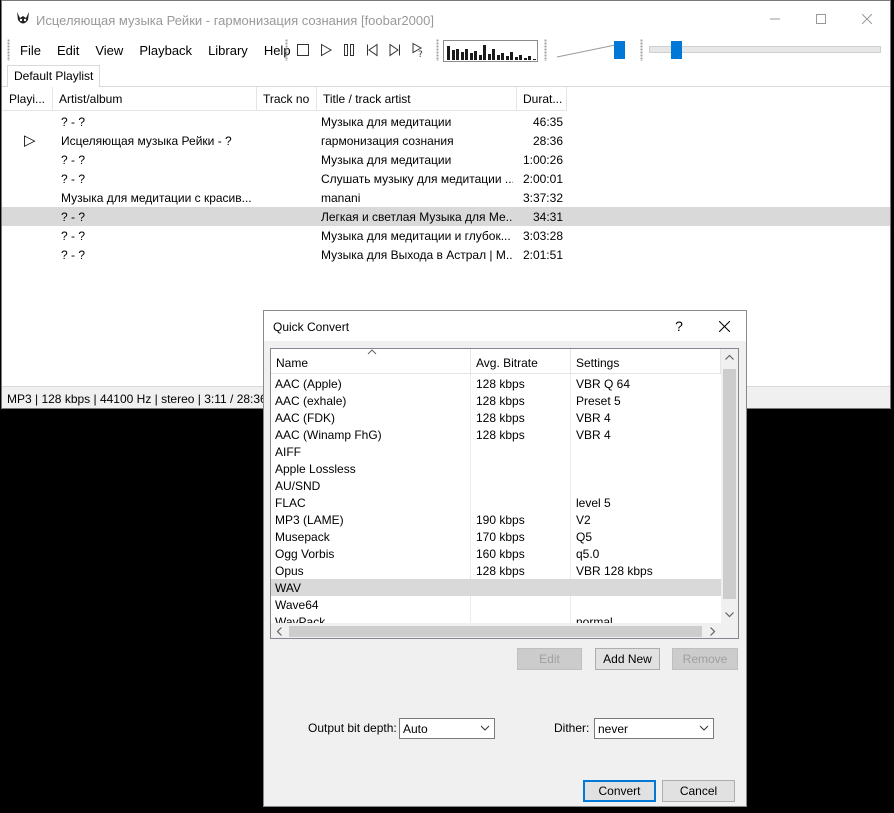  Describe the element at coordinates (496, 519) in the screenshot. I see `preset-row: MP3 (LAME) 190 kbps V2` at that location.